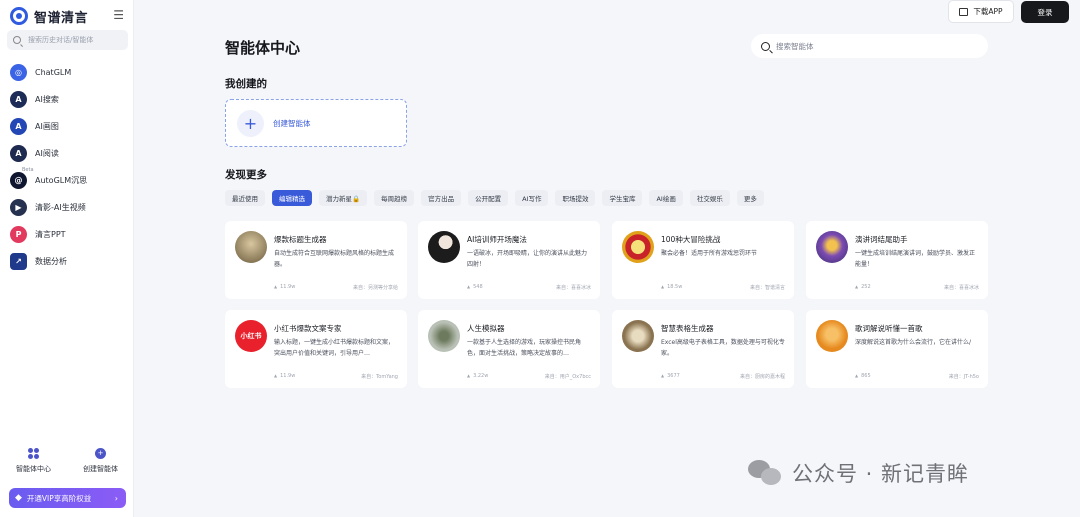 This screenshot has height=517, width=1080. Describe the element at coordinates (709, 253) in the screenshot. I see `agent-description: 聚会必备！适用于所有游戏惩罚环节` at that location.